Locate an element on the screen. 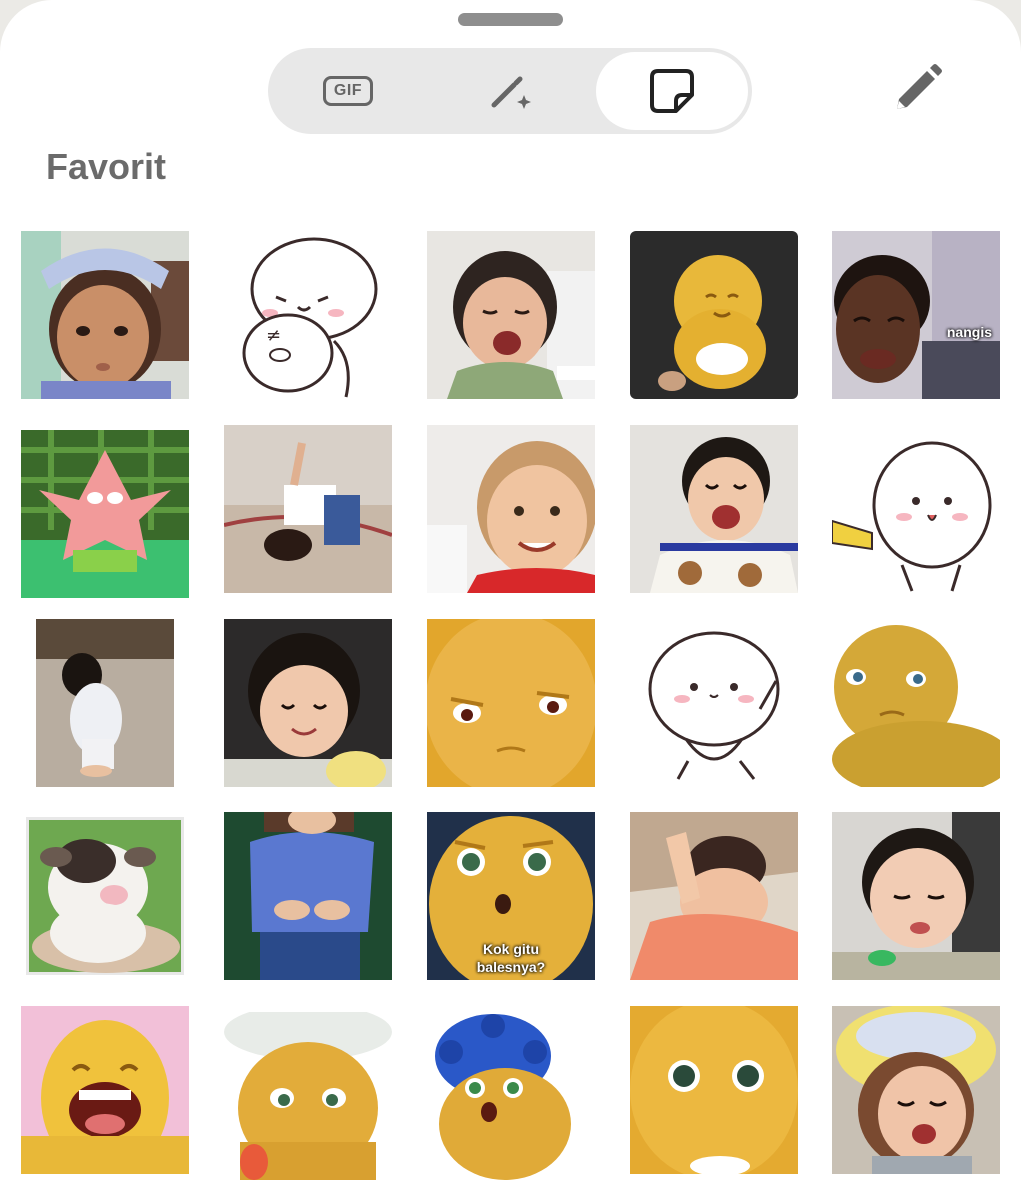 This screenshot has width=1021, height=1200. sticker-item: ≠ is located at coordinates (308, 315).